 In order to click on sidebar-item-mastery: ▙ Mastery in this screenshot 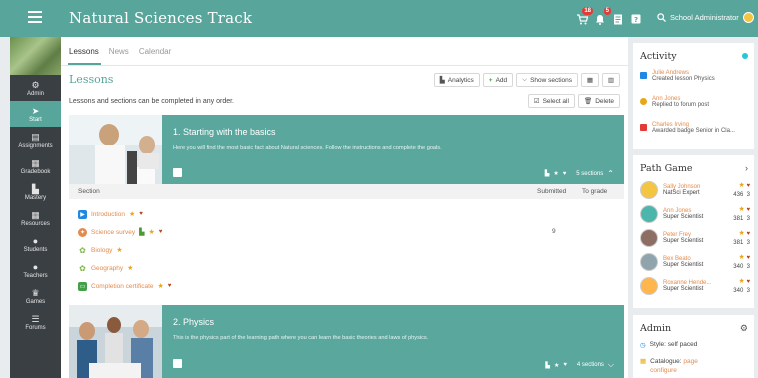, I will do `click(35, 192)`.